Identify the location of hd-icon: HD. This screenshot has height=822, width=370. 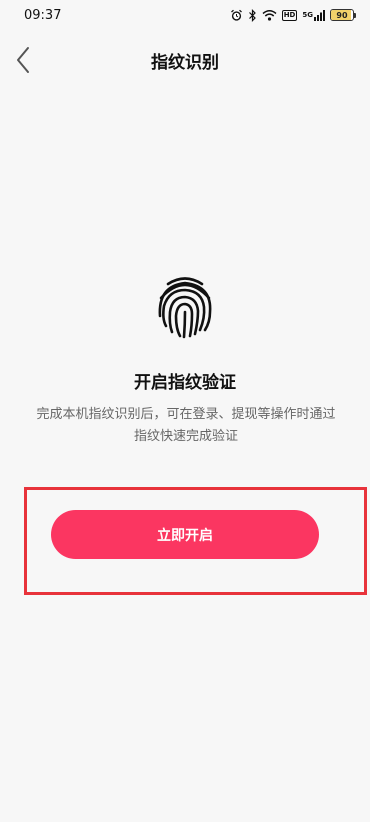
(289, 15).